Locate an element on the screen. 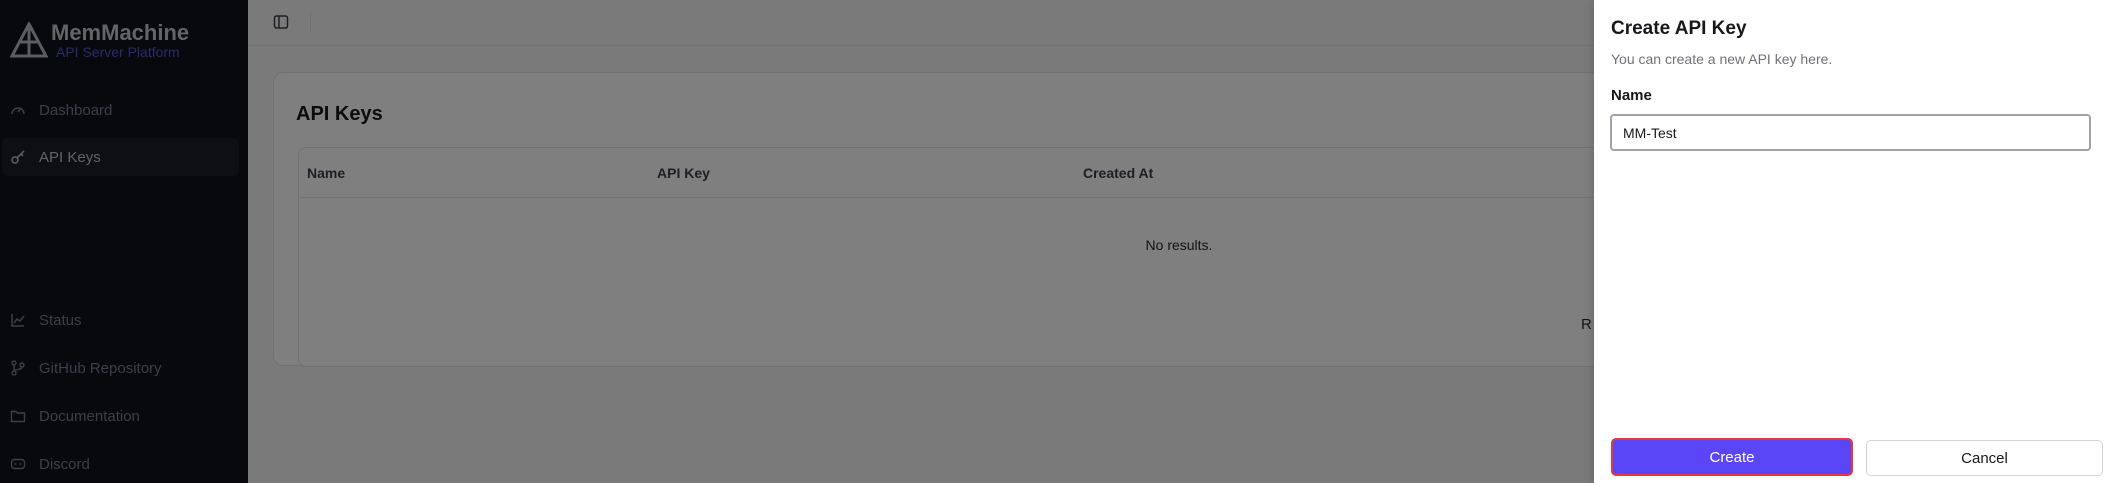  sheet-description: You can create a new API key here. is located at coordinates (1722, 59).